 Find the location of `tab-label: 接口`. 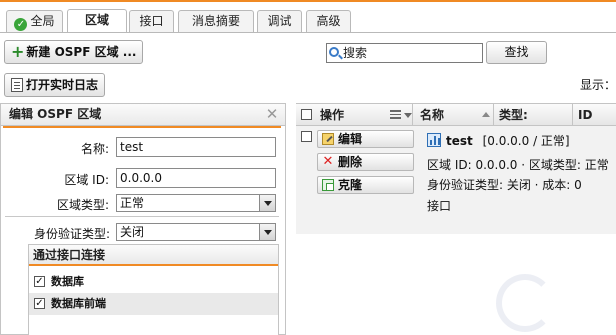

tab-label: 接口 is located at coordinates (151, 21).